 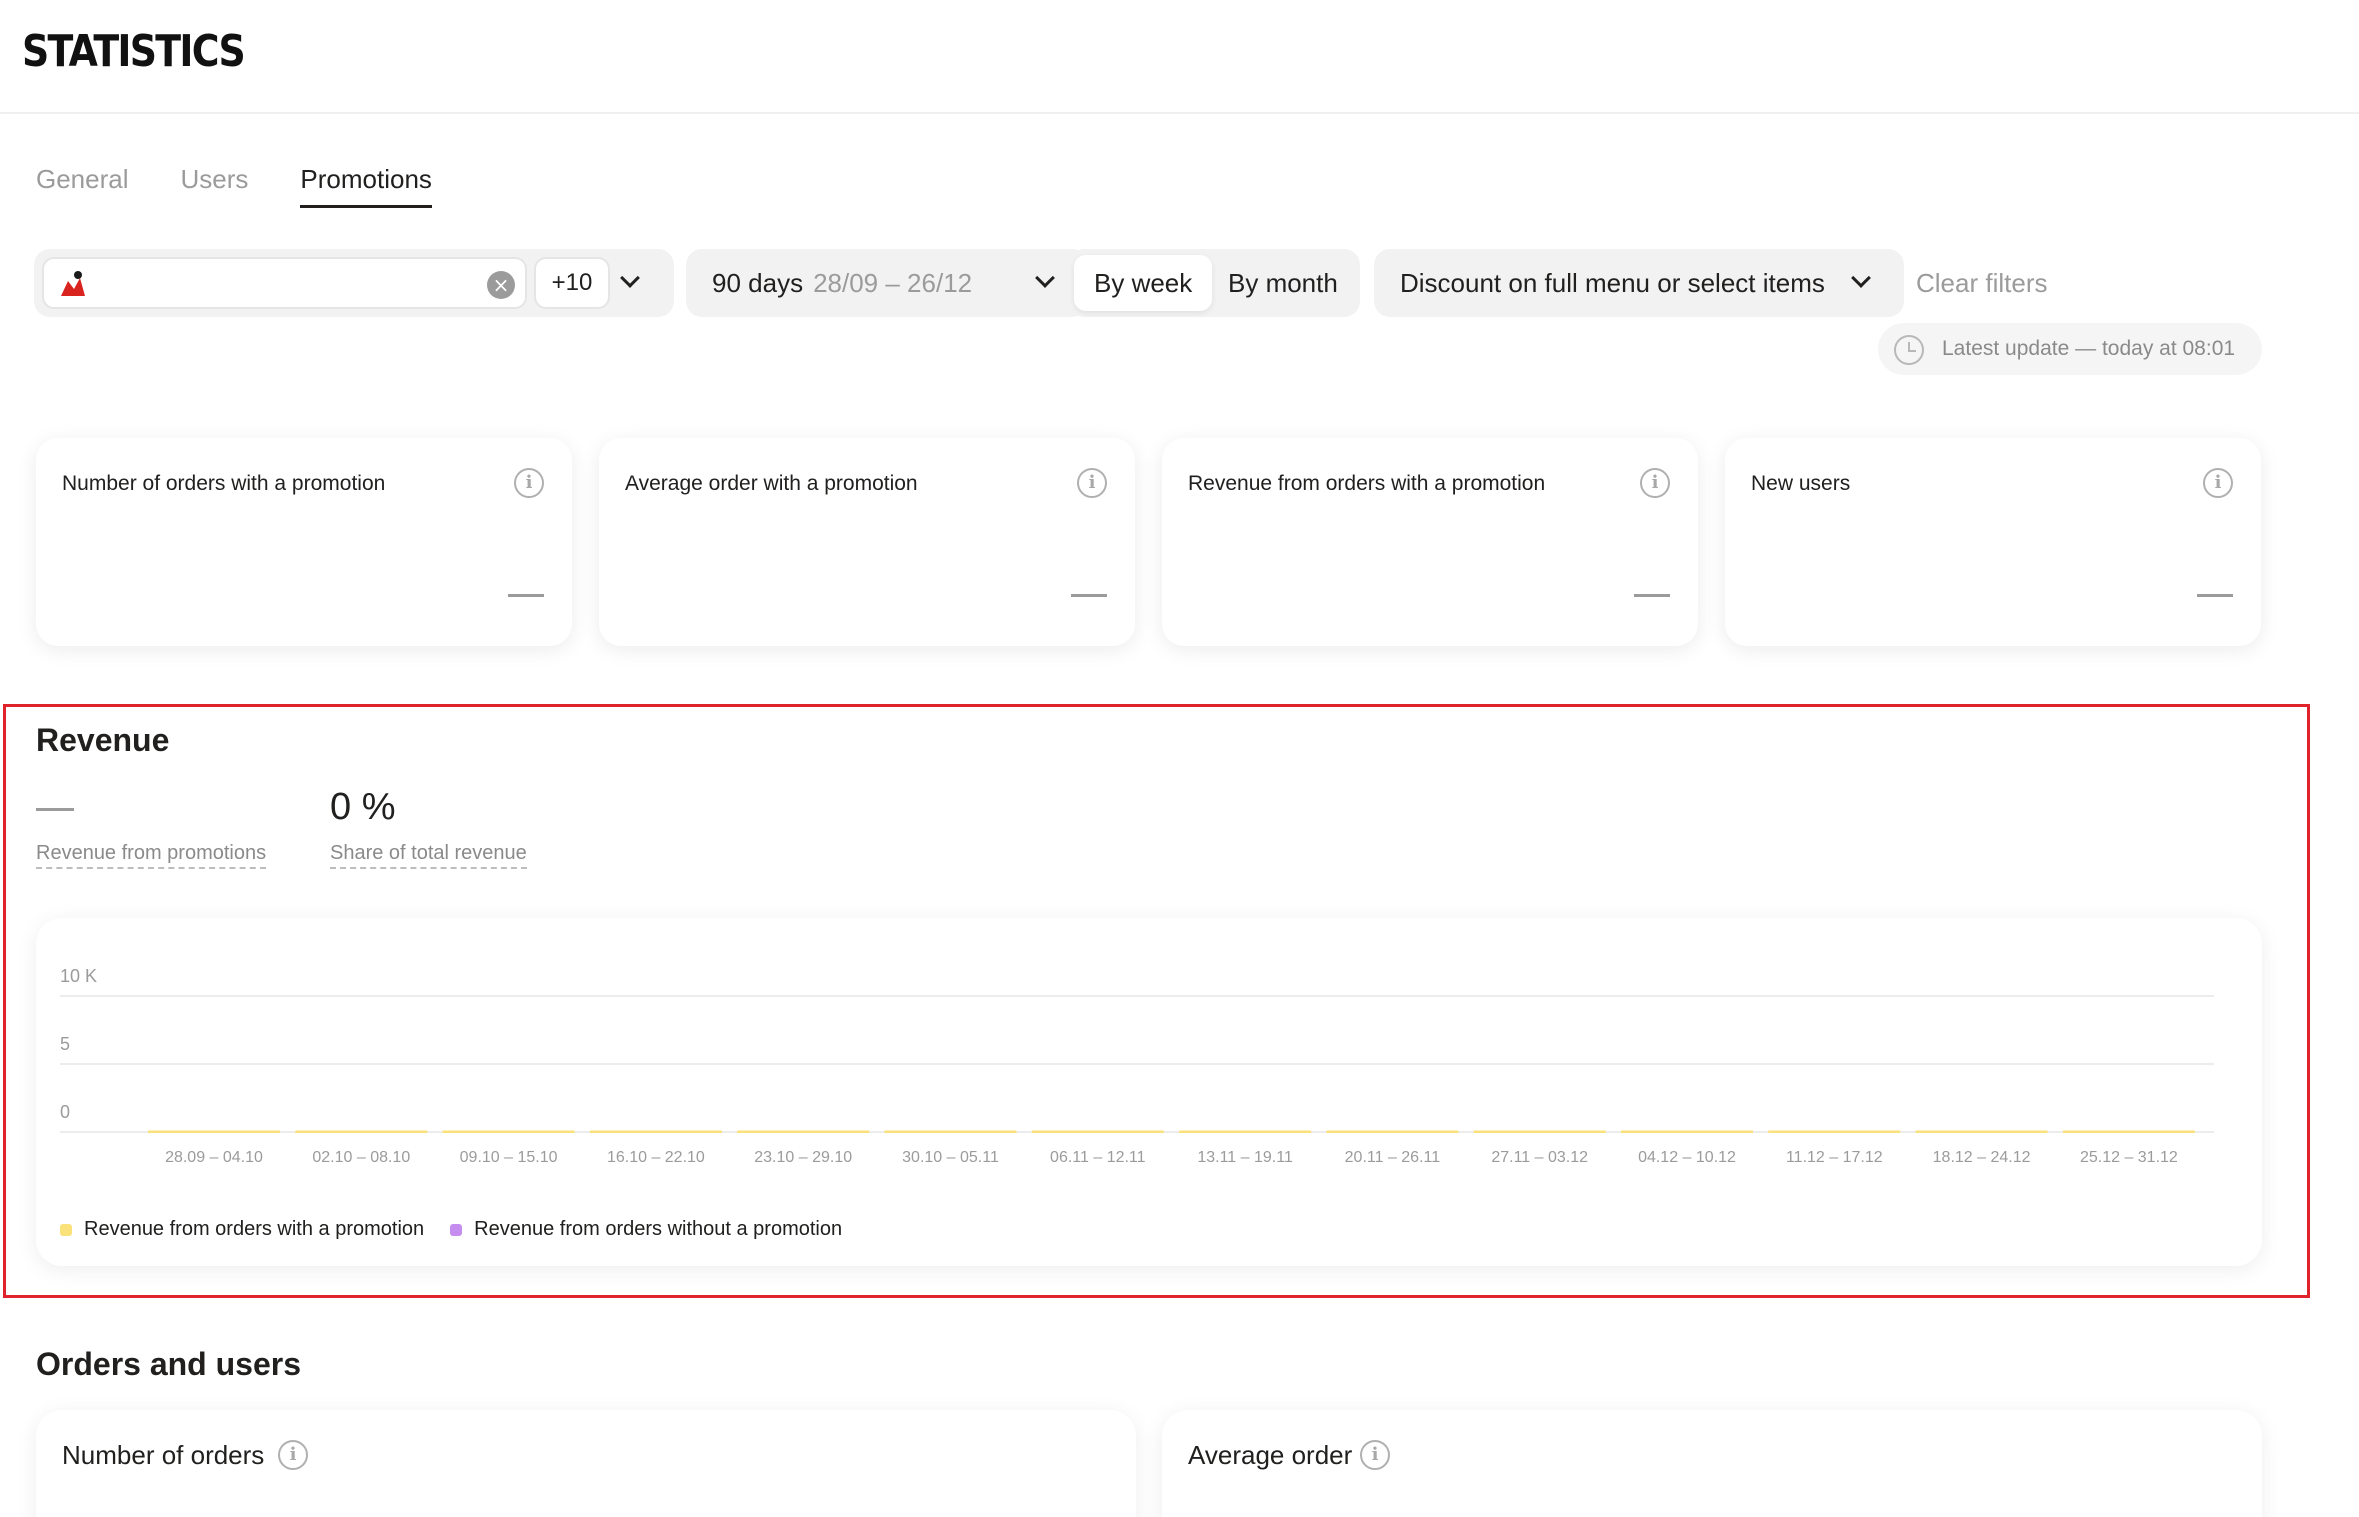 I want to click on grouping-toggle: By week By month, so click(x=1214, y=283).